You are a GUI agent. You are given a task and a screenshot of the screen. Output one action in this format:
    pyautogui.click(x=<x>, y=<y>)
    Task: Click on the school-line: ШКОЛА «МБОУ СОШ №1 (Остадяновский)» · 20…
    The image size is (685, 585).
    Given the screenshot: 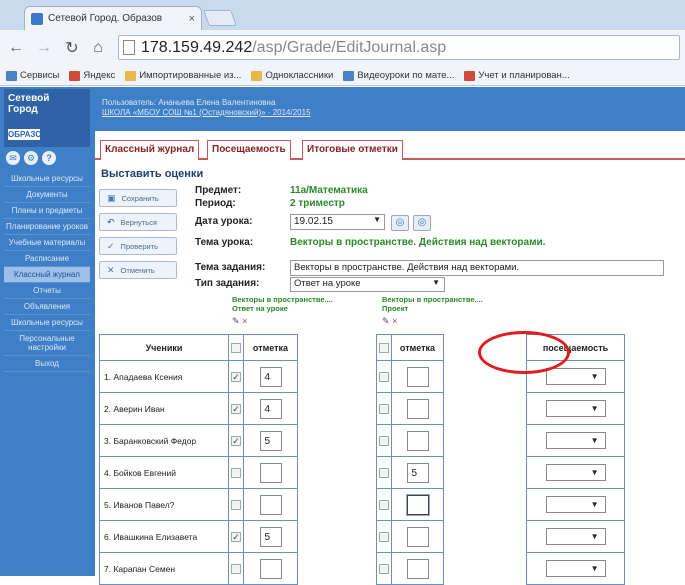 What is the action you would take?
    pyautogui.click(x=393, y=113)
    